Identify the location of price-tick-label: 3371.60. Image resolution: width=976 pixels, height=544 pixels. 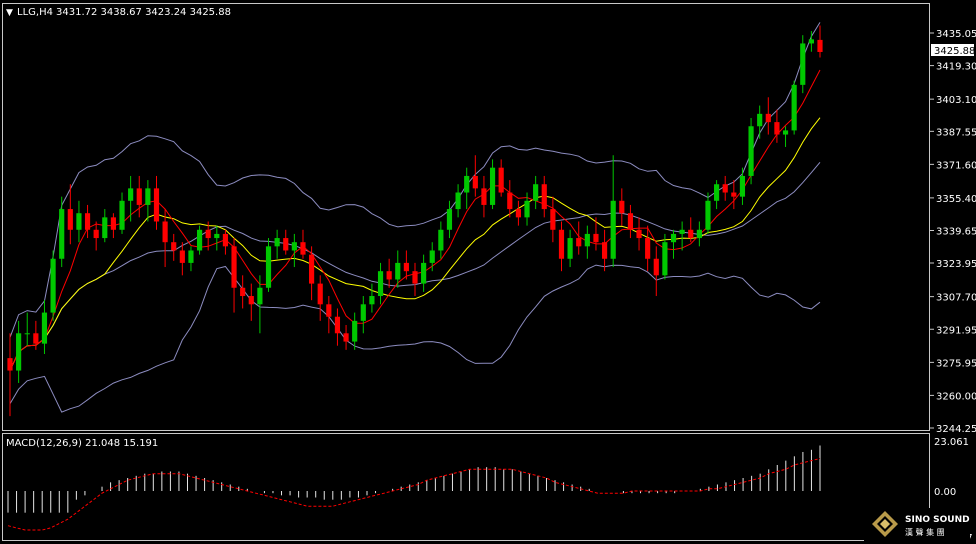
(956, 165).